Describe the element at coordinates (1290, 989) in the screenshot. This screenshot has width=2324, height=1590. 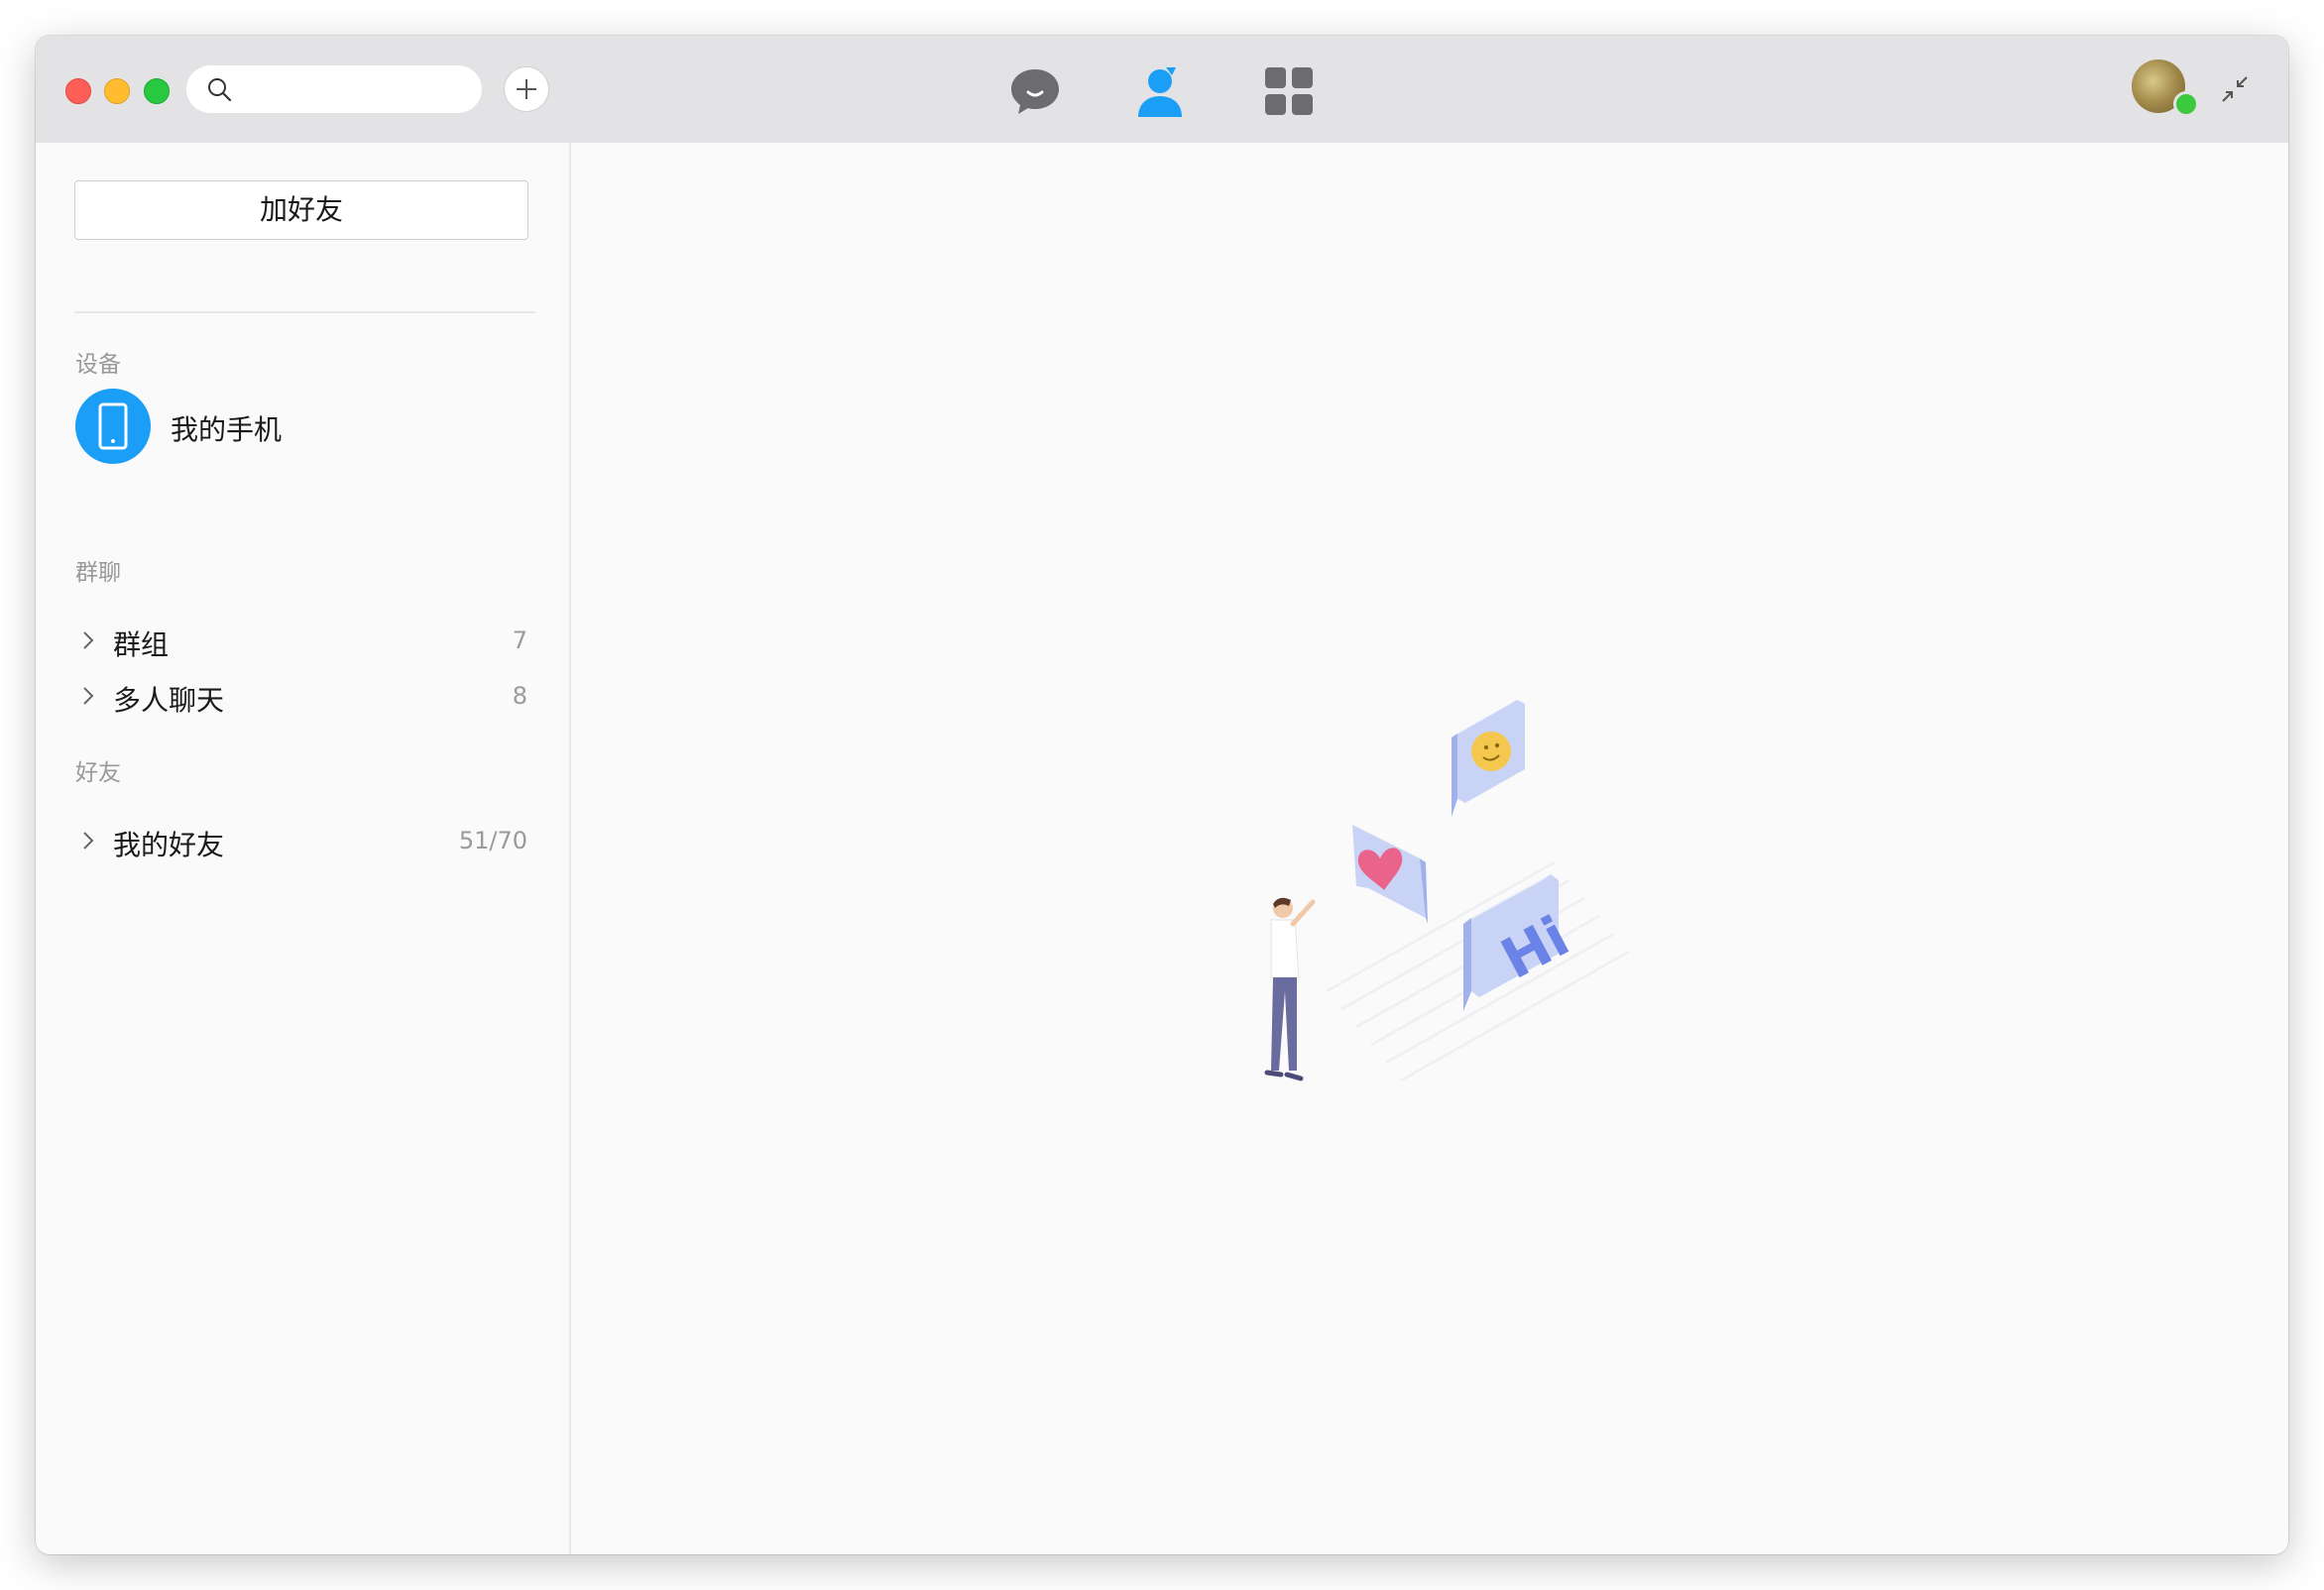
I see `person-figure` at that location.